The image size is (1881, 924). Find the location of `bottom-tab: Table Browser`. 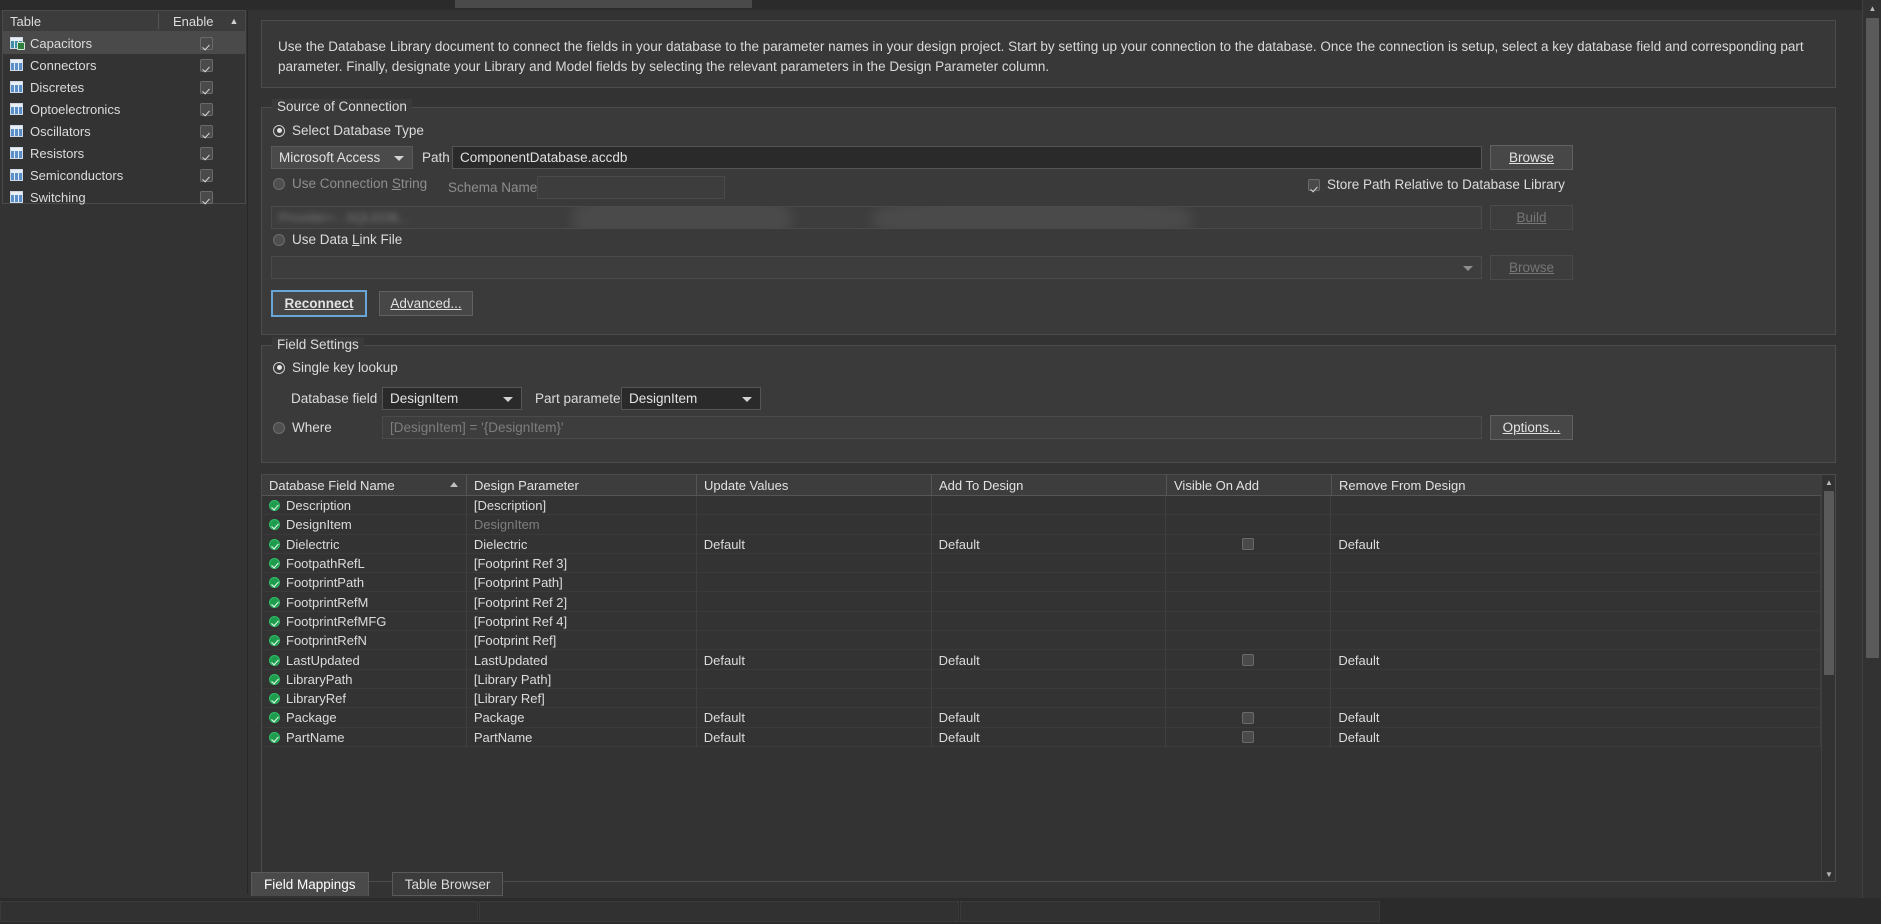

bottom-tab: Table Browser is located at coordinates (447, 884).